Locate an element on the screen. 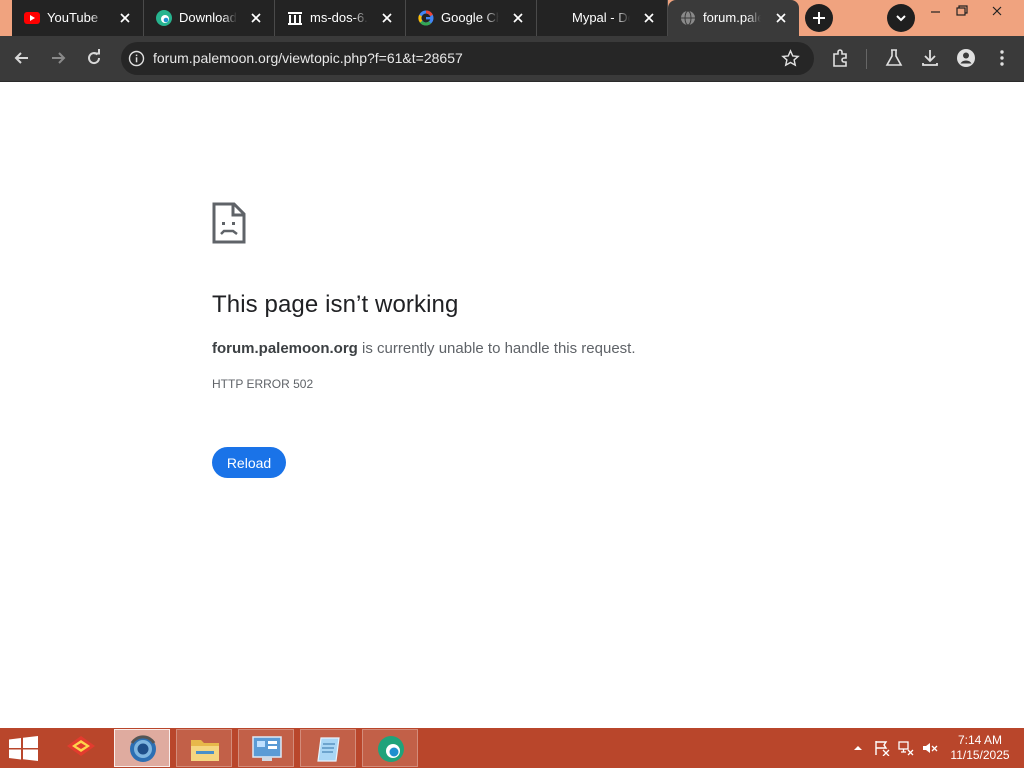 The width and height of the screenshot is (1024, 768). taskbar-app-browser is located at coordinates (142, 748).